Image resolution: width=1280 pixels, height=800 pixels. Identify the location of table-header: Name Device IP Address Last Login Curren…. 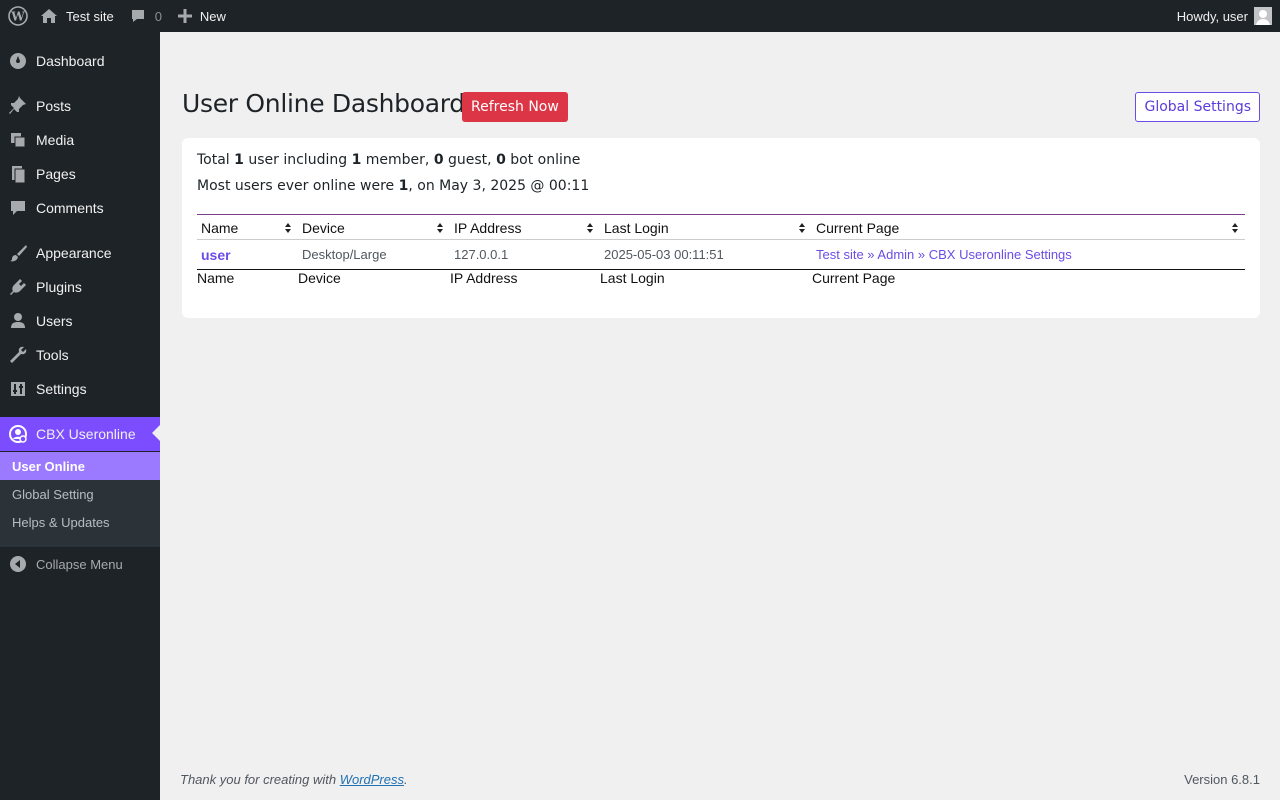
(721, 227).